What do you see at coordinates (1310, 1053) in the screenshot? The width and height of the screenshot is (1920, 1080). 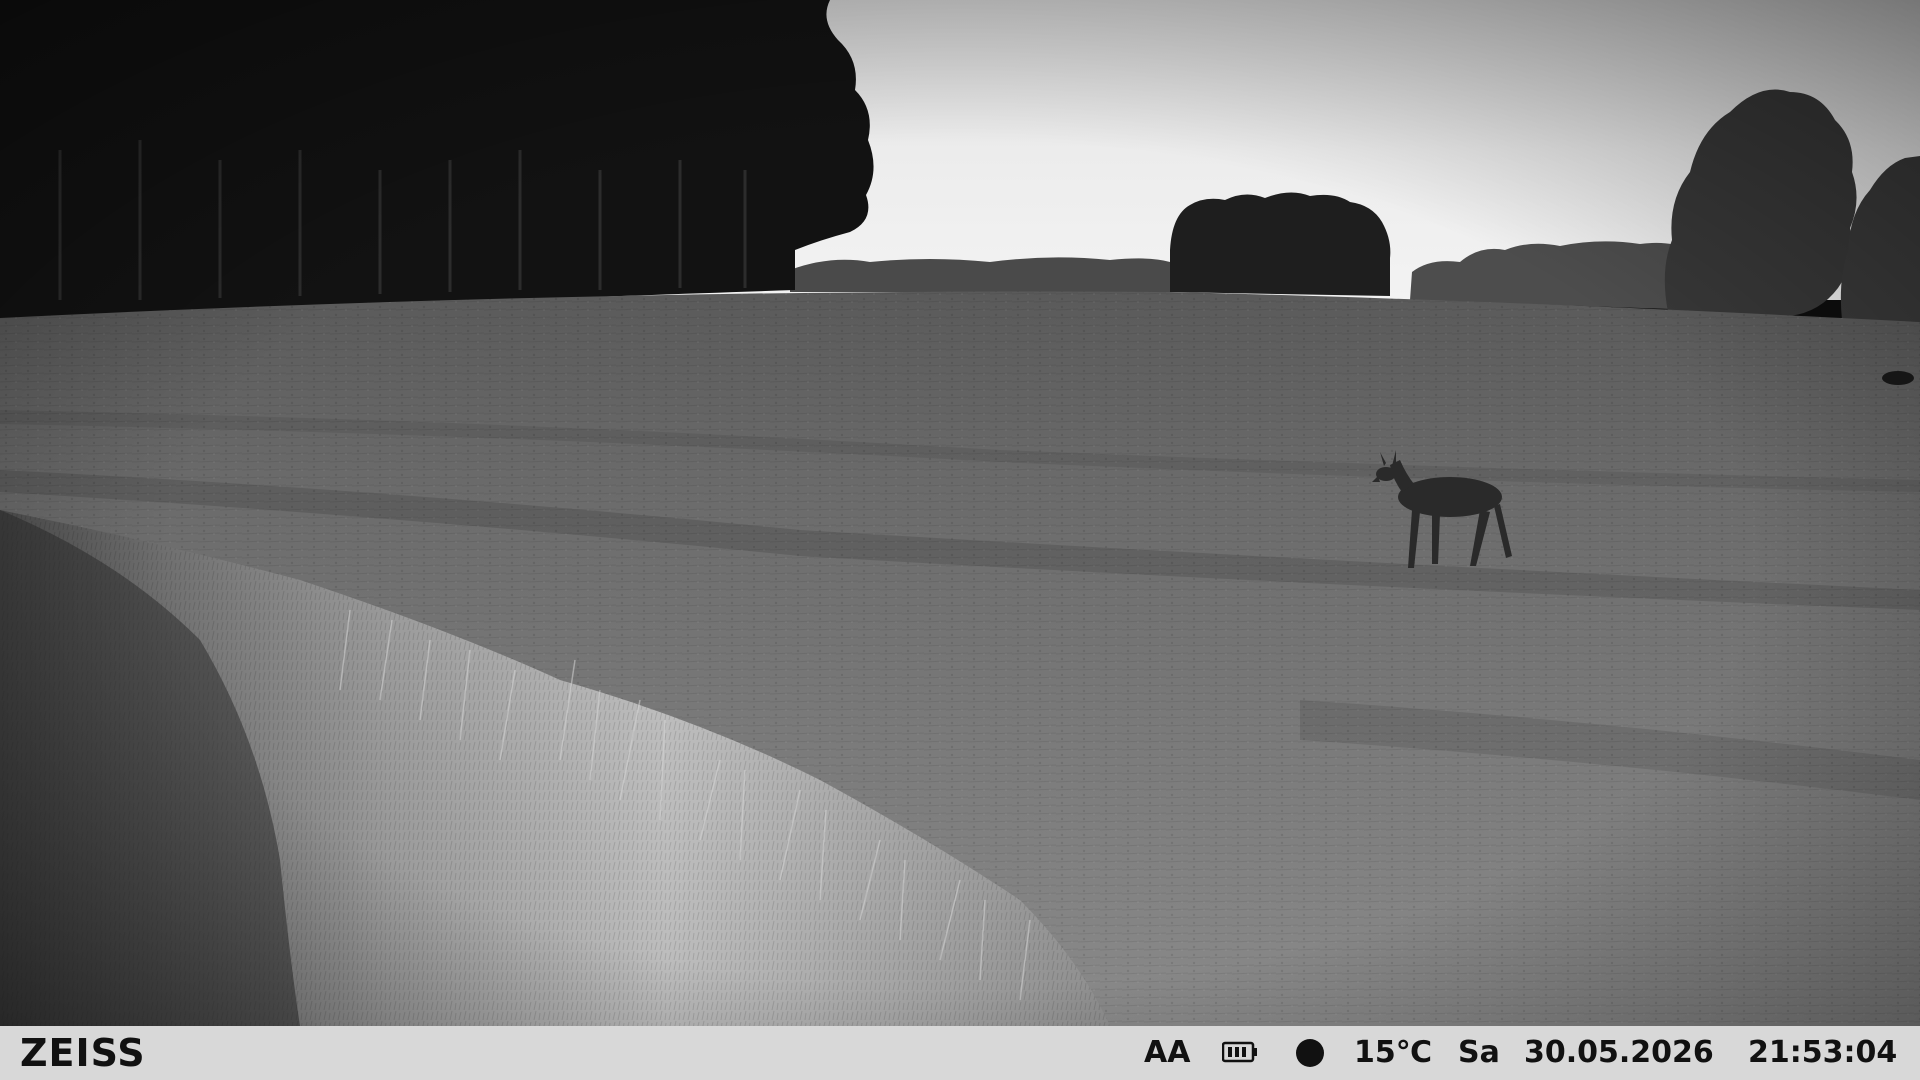 I see `moon-full-icon` at bounding box center [1310, 1053].